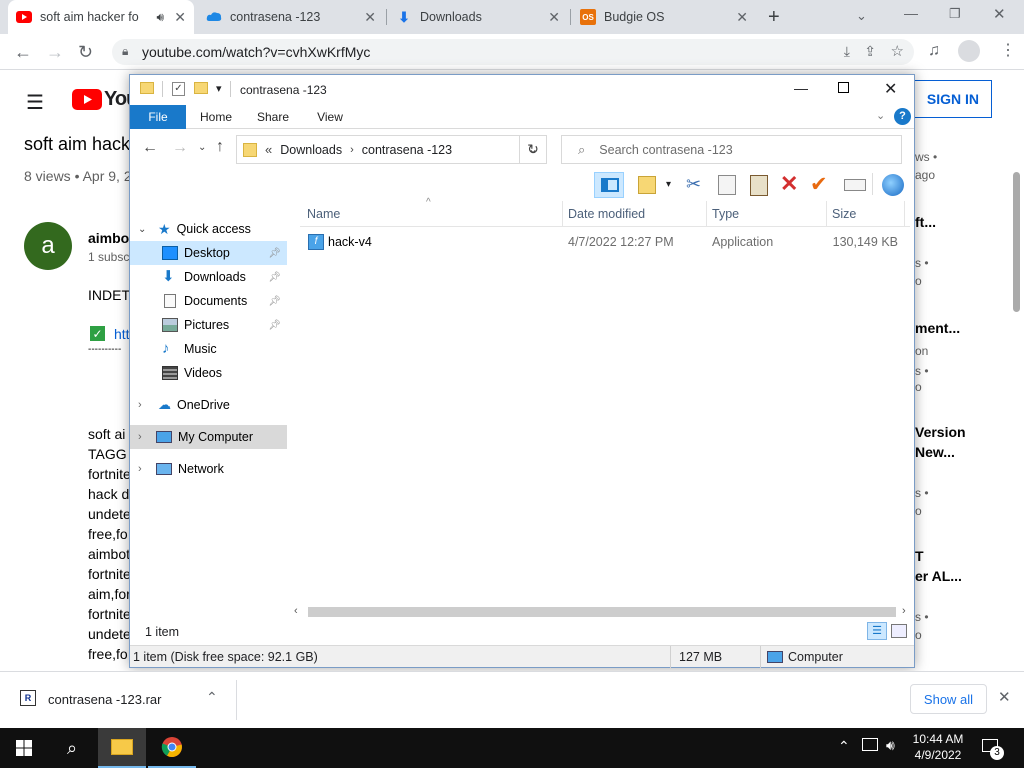 Image resolution: width=1024 pixels, height=768 pixels. What do you see at coordinates (150, 148) in the screenshot?
I see `back-icon: ←` at bounding box center [150, 148].